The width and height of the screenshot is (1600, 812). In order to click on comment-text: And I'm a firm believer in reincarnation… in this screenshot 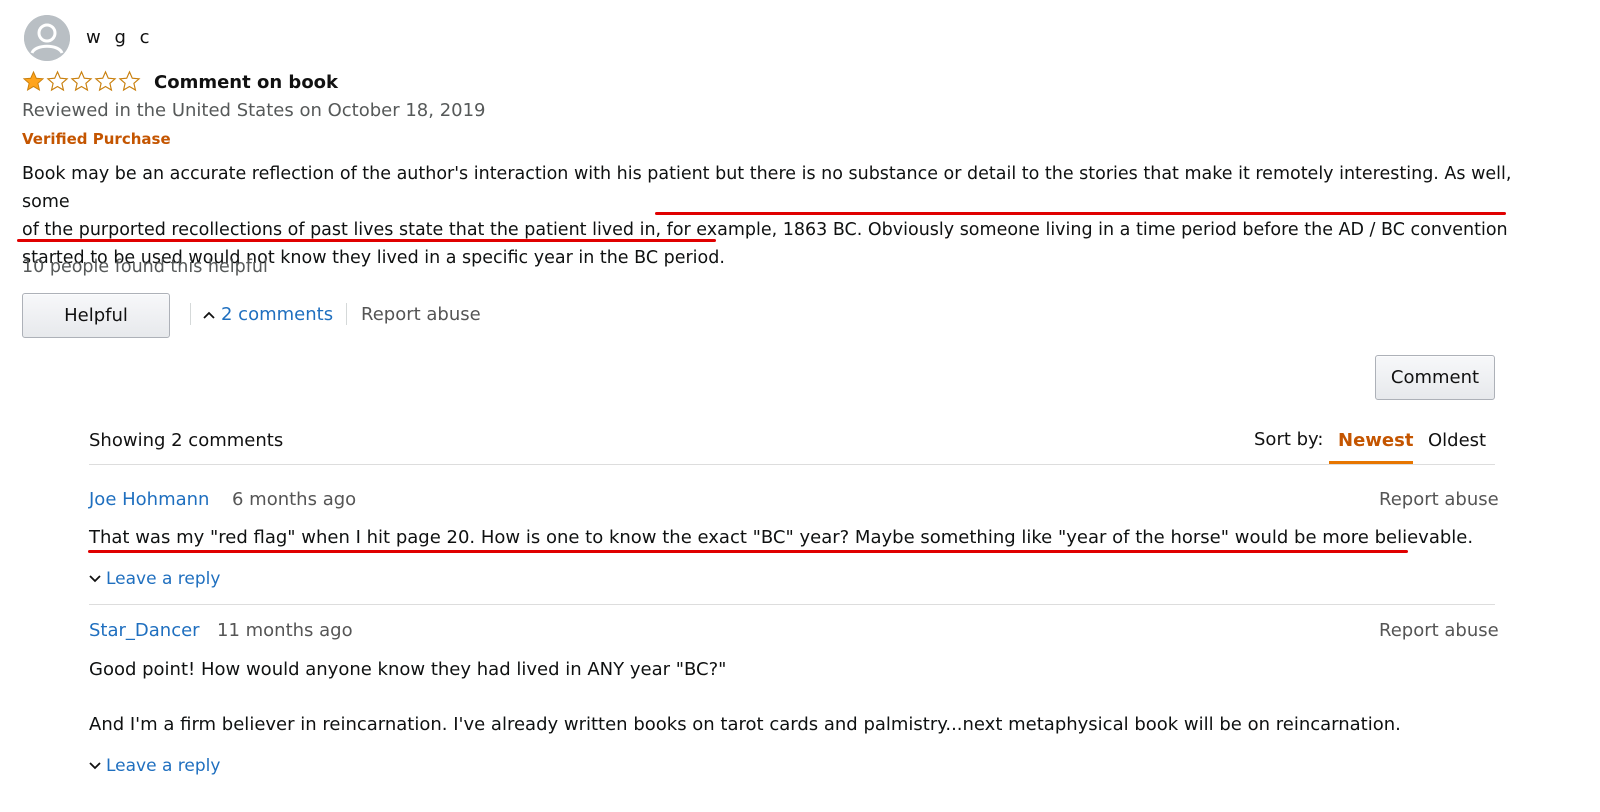, I will do `click(745, 724)`.